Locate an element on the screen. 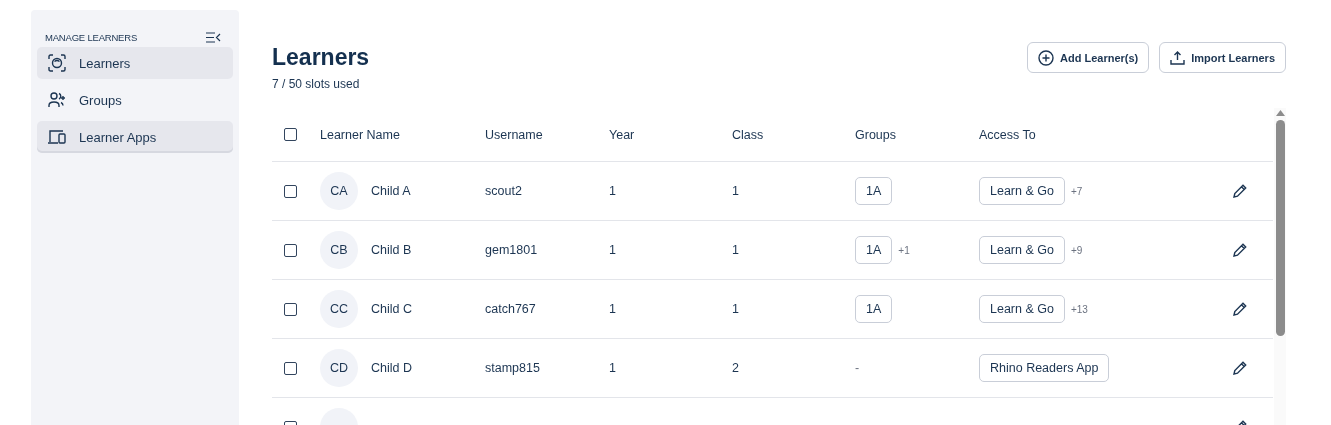 The width and height of the screenshot is (1331, 425). avatar: CC is located at coordinates (339, 309).